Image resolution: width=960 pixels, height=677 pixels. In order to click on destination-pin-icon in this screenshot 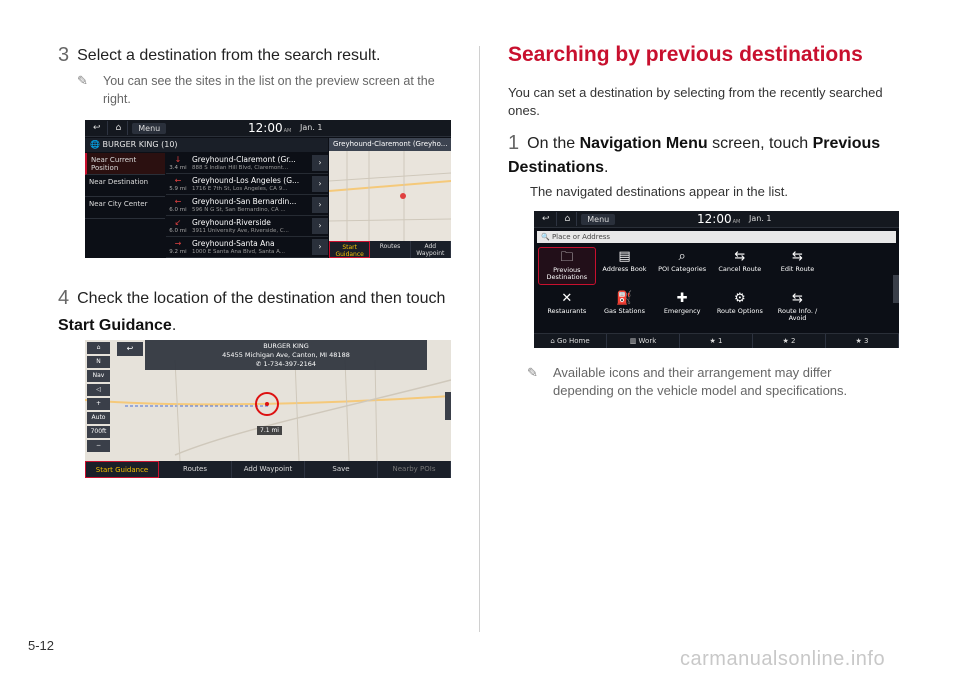, I will do `click(267, 404)`.